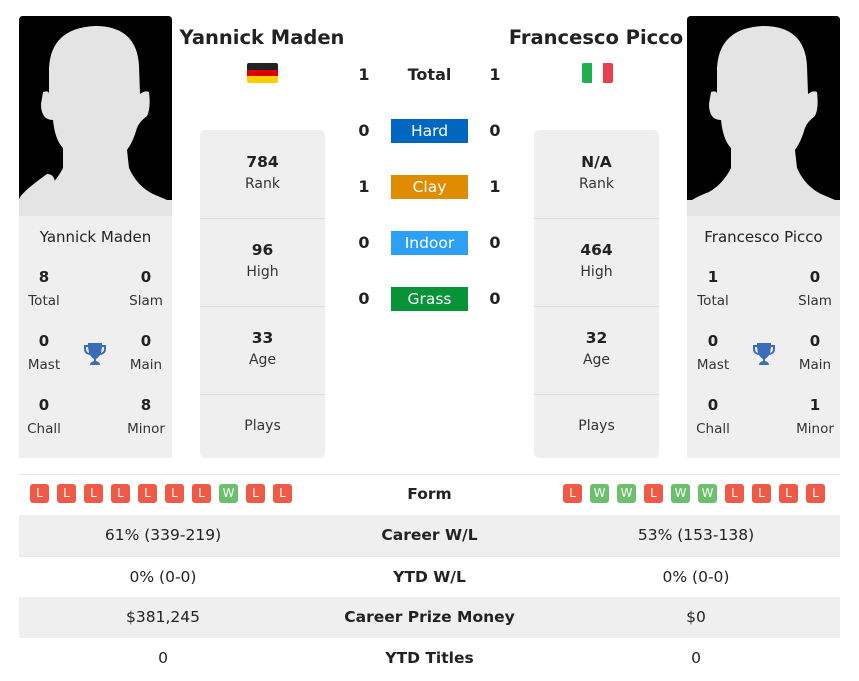 Image resolution: width=859 pixels, height=681 pixels. I want to click on table-divider, so click(429, 474).